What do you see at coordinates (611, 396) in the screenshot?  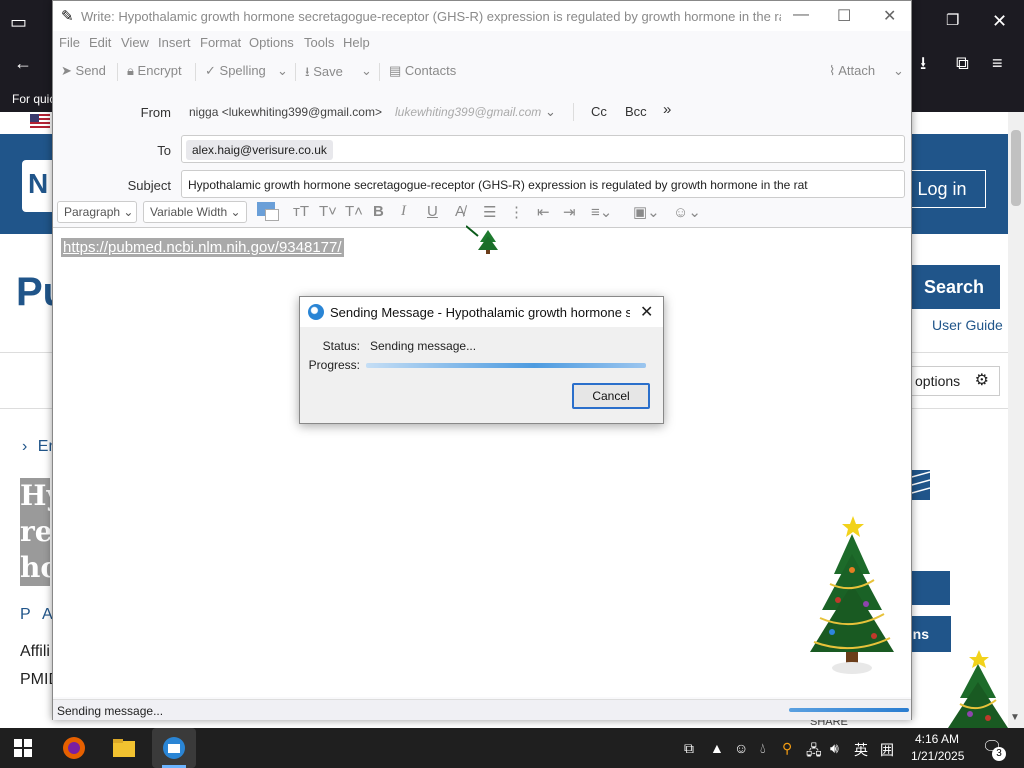 I see `cancel-button: Cancel` at bounding box center [611, 396].